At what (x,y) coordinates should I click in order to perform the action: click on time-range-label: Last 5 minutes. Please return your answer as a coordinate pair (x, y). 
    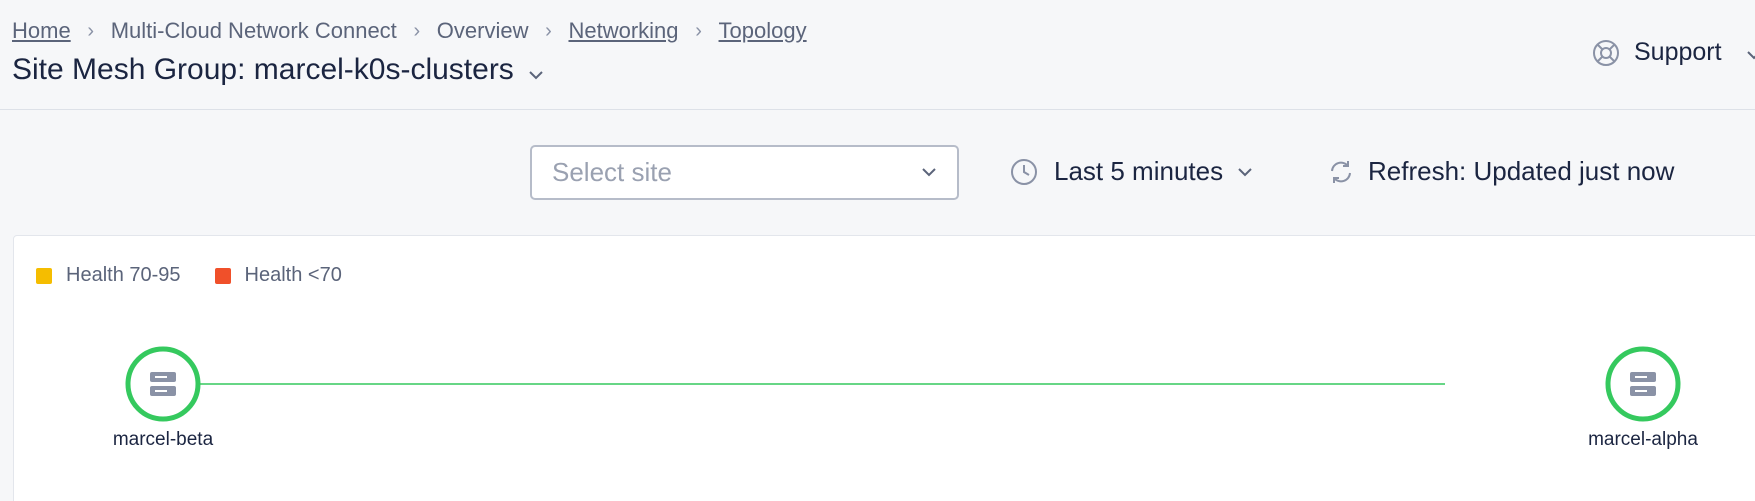
    Looking at the image, I should click on (1139, 171).